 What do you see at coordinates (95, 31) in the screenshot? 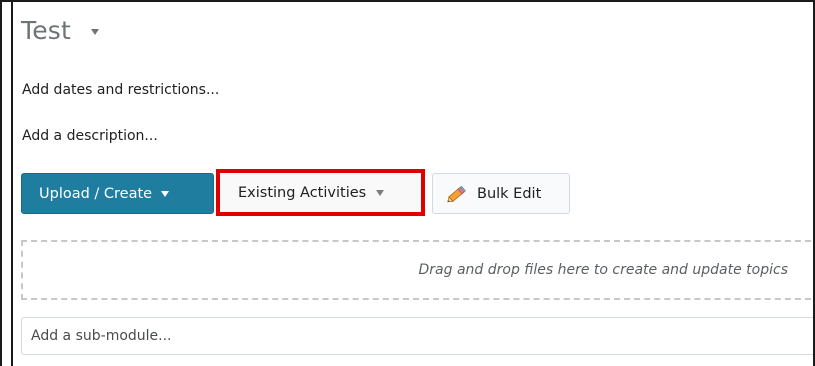
I see `caret-down-icon` at bounding box center [95, 31].